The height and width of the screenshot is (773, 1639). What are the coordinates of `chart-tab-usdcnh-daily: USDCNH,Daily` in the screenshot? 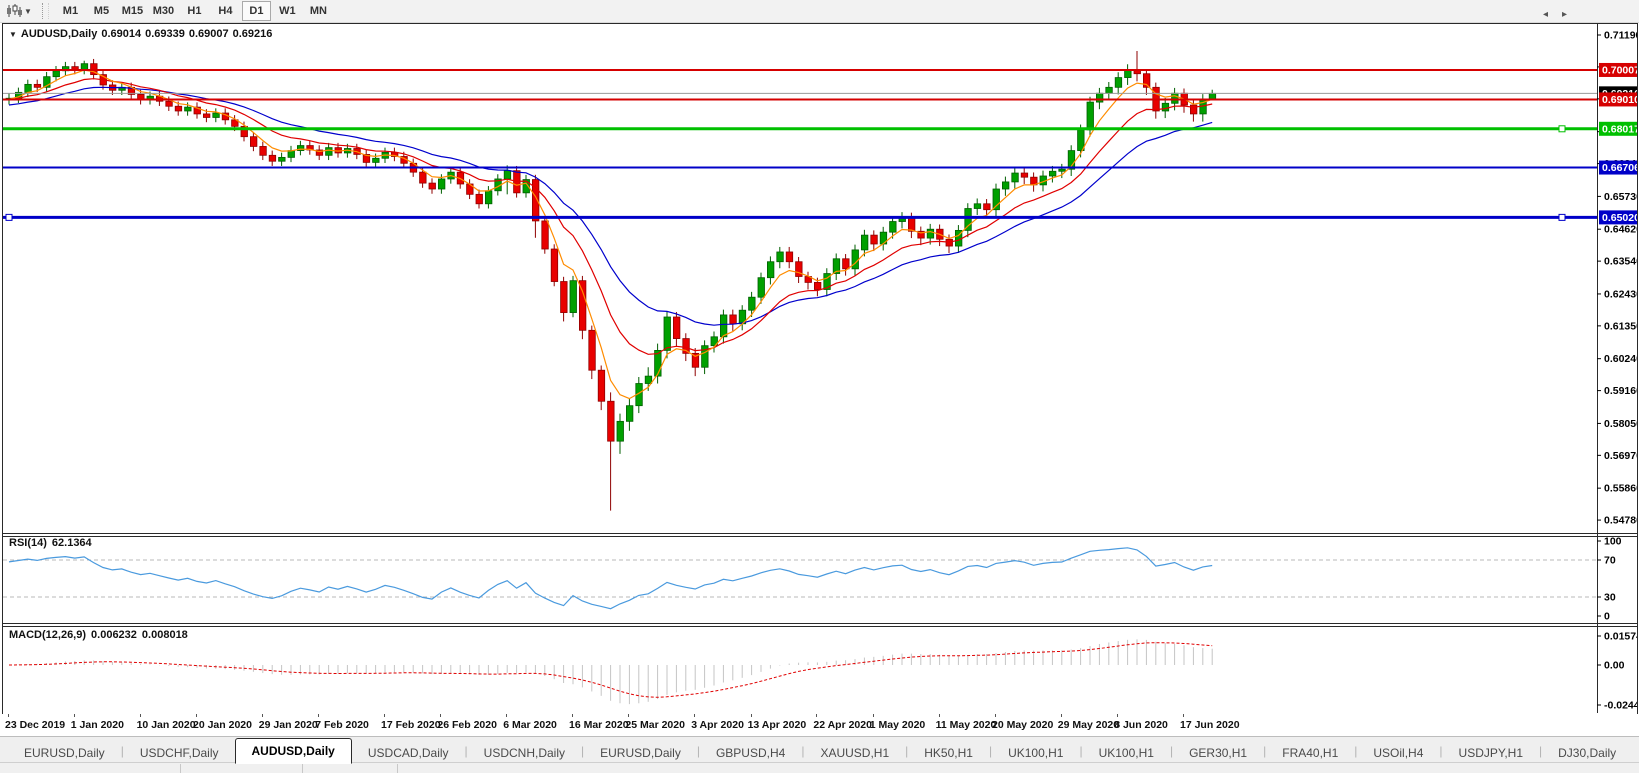 It's located at (524, 752).